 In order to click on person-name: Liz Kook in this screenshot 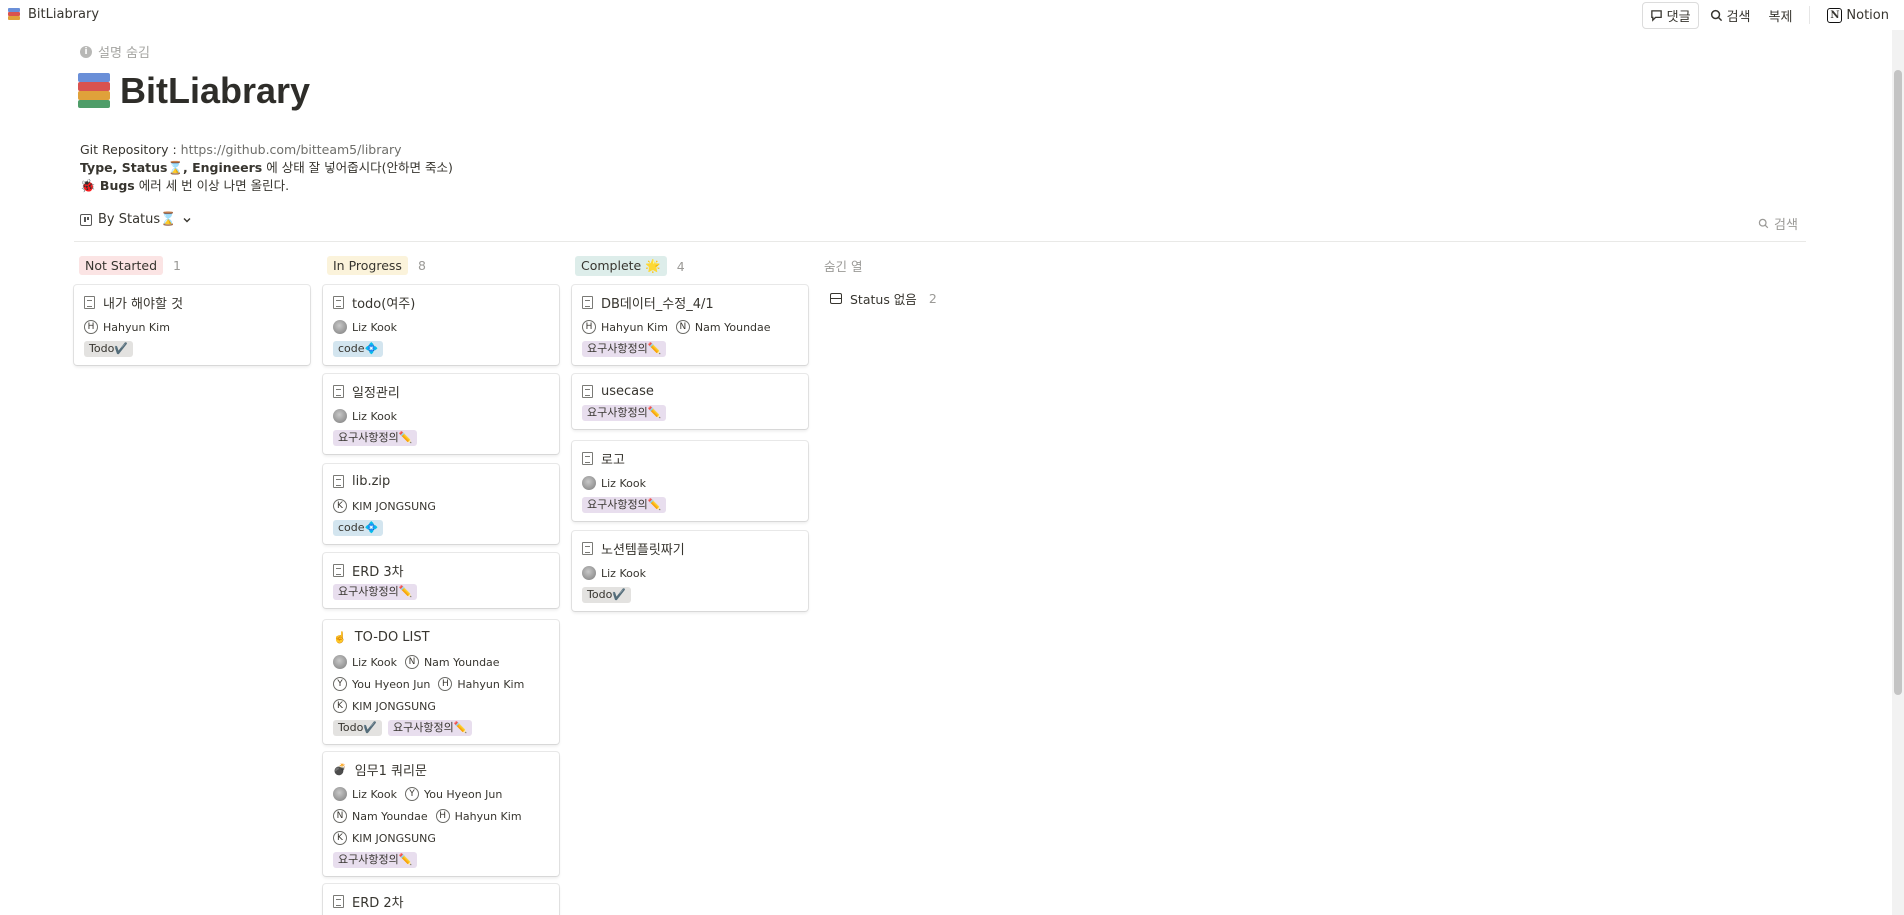, I will do `click(374, 327)`.